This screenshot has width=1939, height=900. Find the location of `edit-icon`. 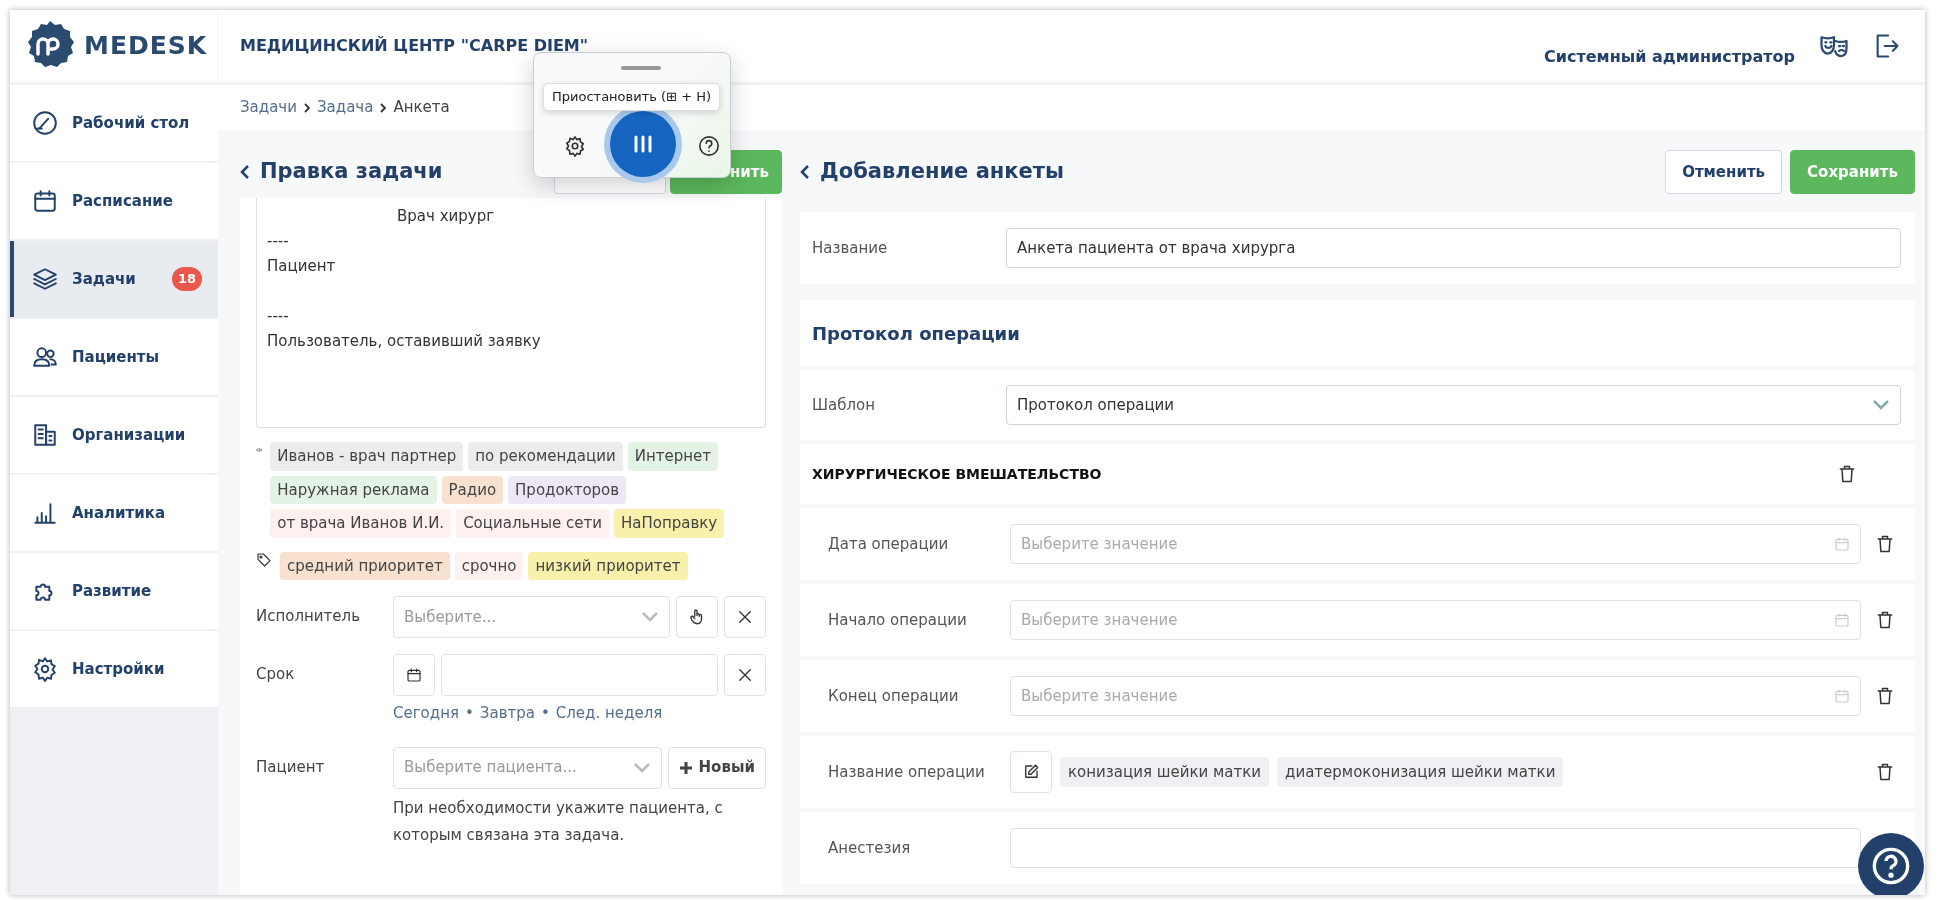

edit-icon is located at coordinates (1031, 772).